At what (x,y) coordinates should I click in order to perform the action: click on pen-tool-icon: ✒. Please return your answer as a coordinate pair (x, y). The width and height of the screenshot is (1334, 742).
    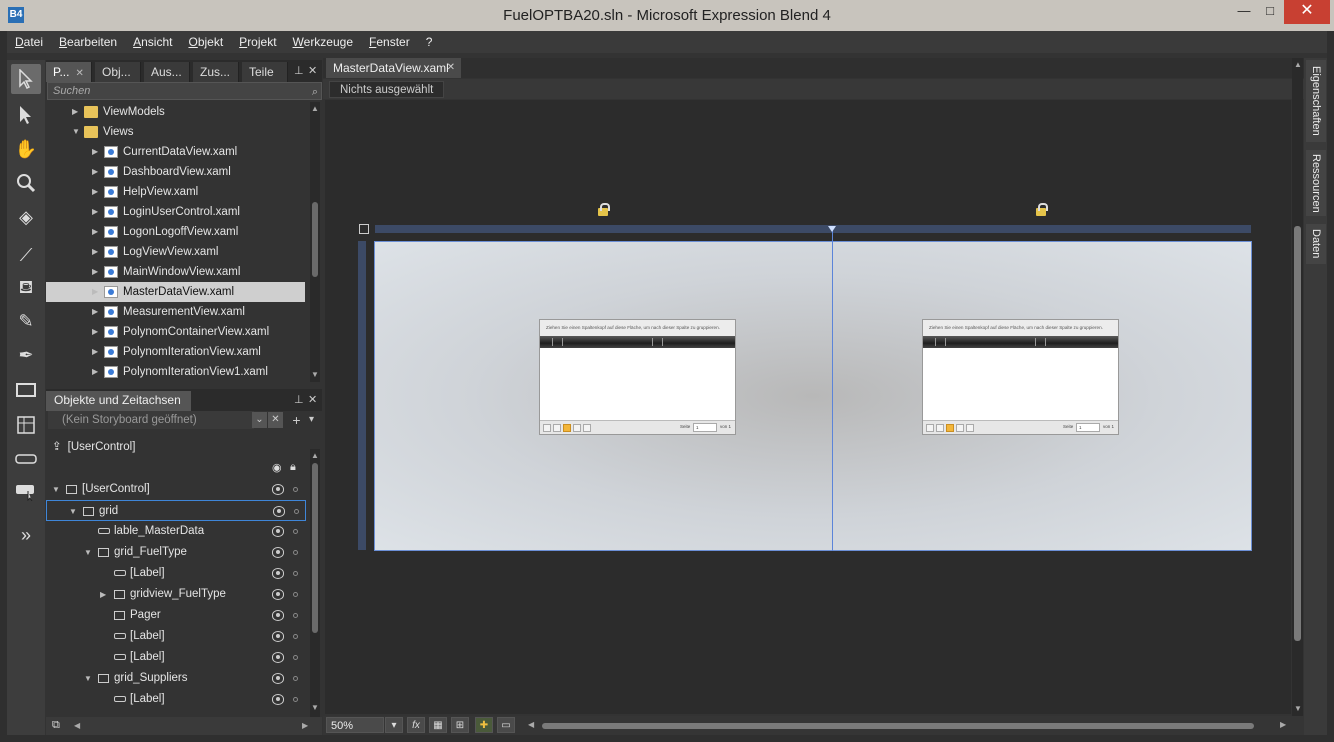
    Looking at the image, I should click on (26, 355).